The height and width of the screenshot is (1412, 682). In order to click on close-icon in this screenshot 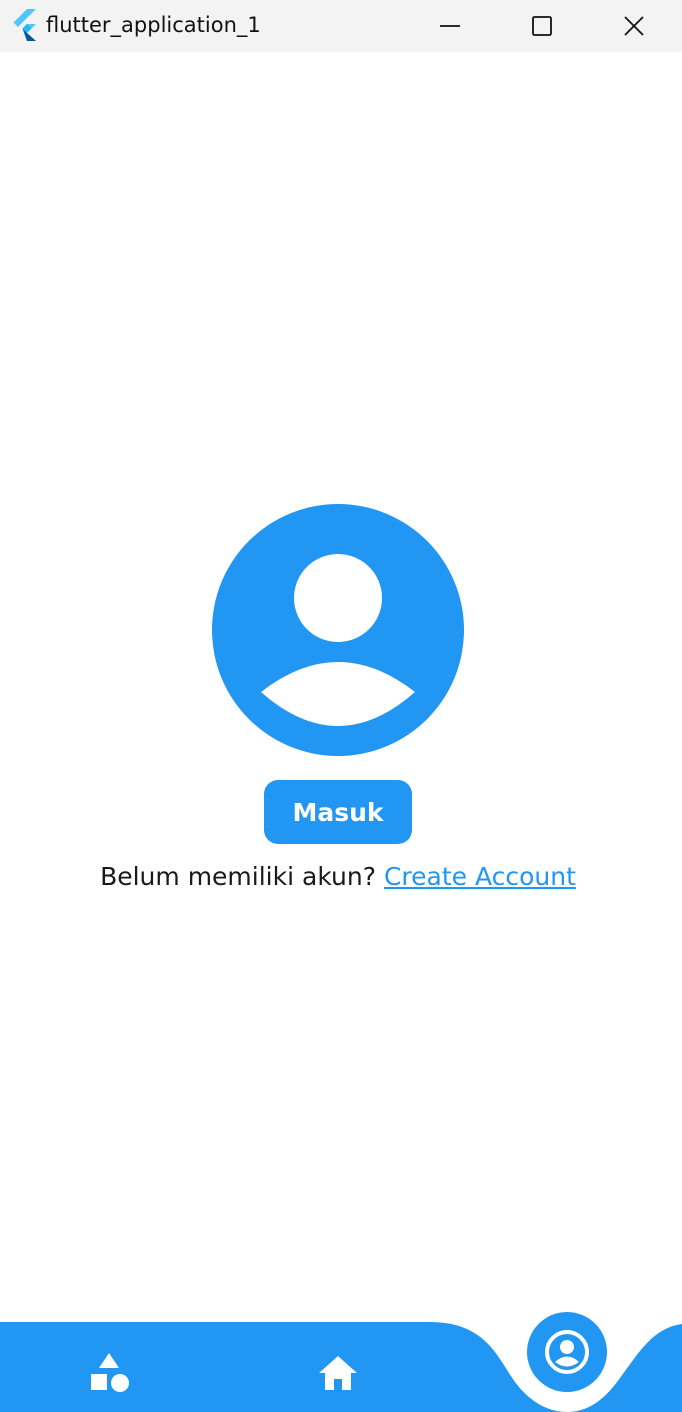, I will do `click(634, 26)`.